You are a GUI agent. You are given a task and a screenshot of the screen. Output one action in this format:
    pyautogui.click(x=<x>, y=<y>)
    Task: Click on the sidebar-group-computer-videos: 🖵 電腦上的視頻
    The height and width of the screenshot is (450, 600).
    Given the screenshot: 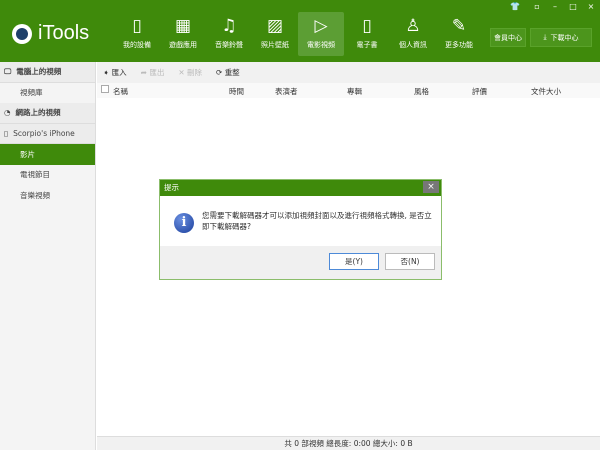 What is the action you would take?
    pyautogui.click(x=47, y=72)
    